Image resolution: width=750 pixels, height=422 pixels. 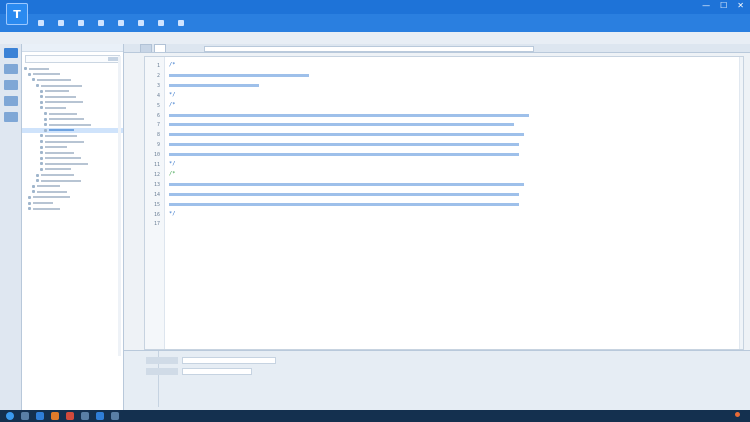 What do you see at coordinates (706, 5) in the screenshot?
I see `minimize-button: —` at bounding box center [706, 5].